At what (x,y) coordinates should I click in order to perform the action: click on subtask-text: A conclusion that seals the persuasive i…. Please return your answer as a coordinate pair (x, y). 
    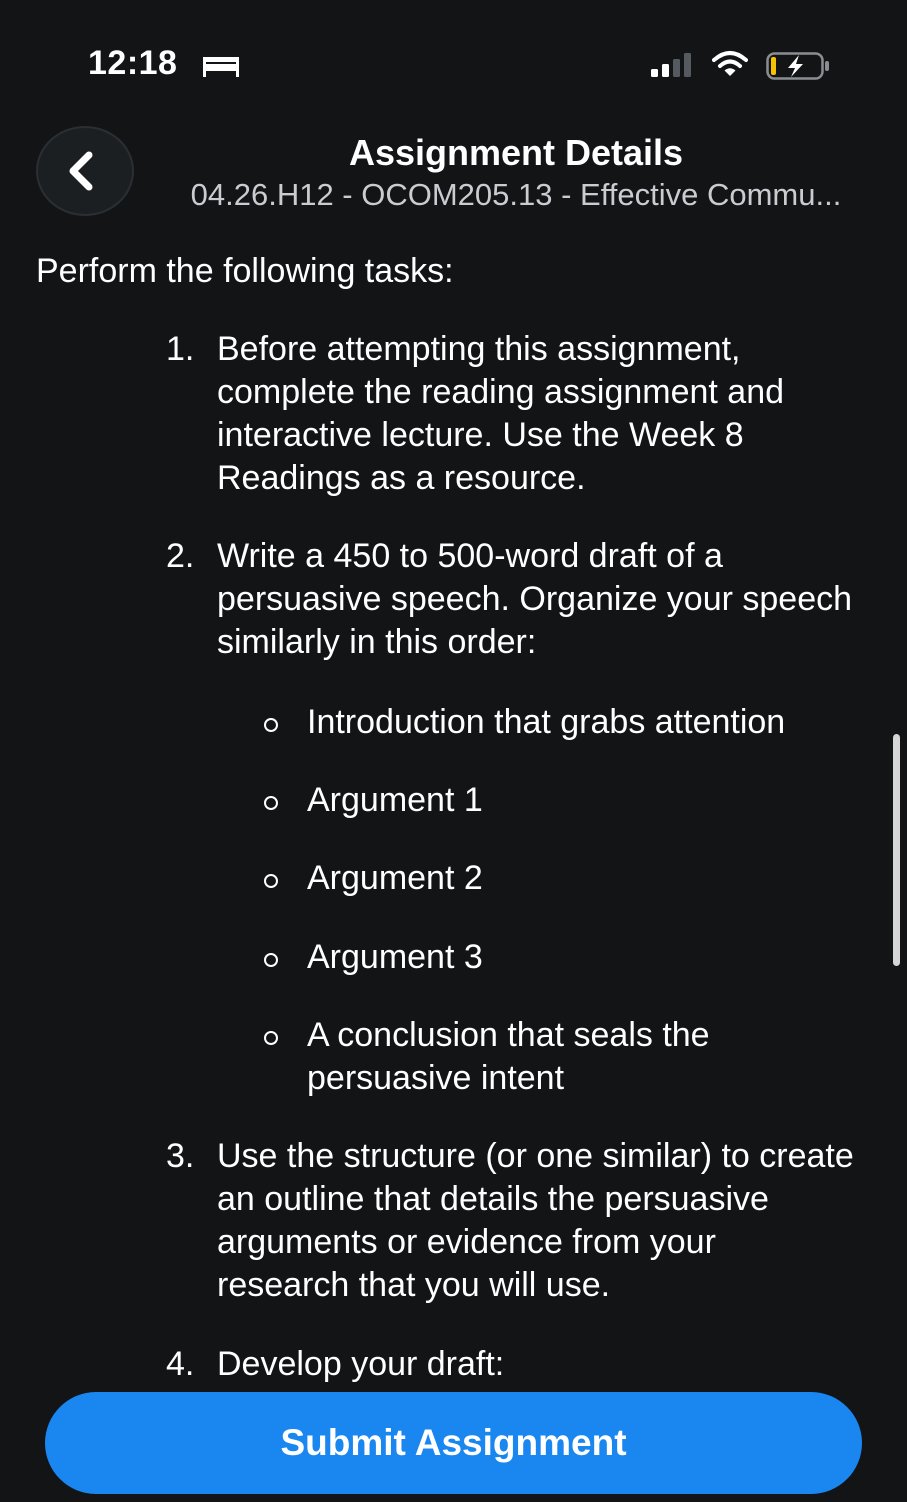
    Looking at the image, I should click on (508, 1056).